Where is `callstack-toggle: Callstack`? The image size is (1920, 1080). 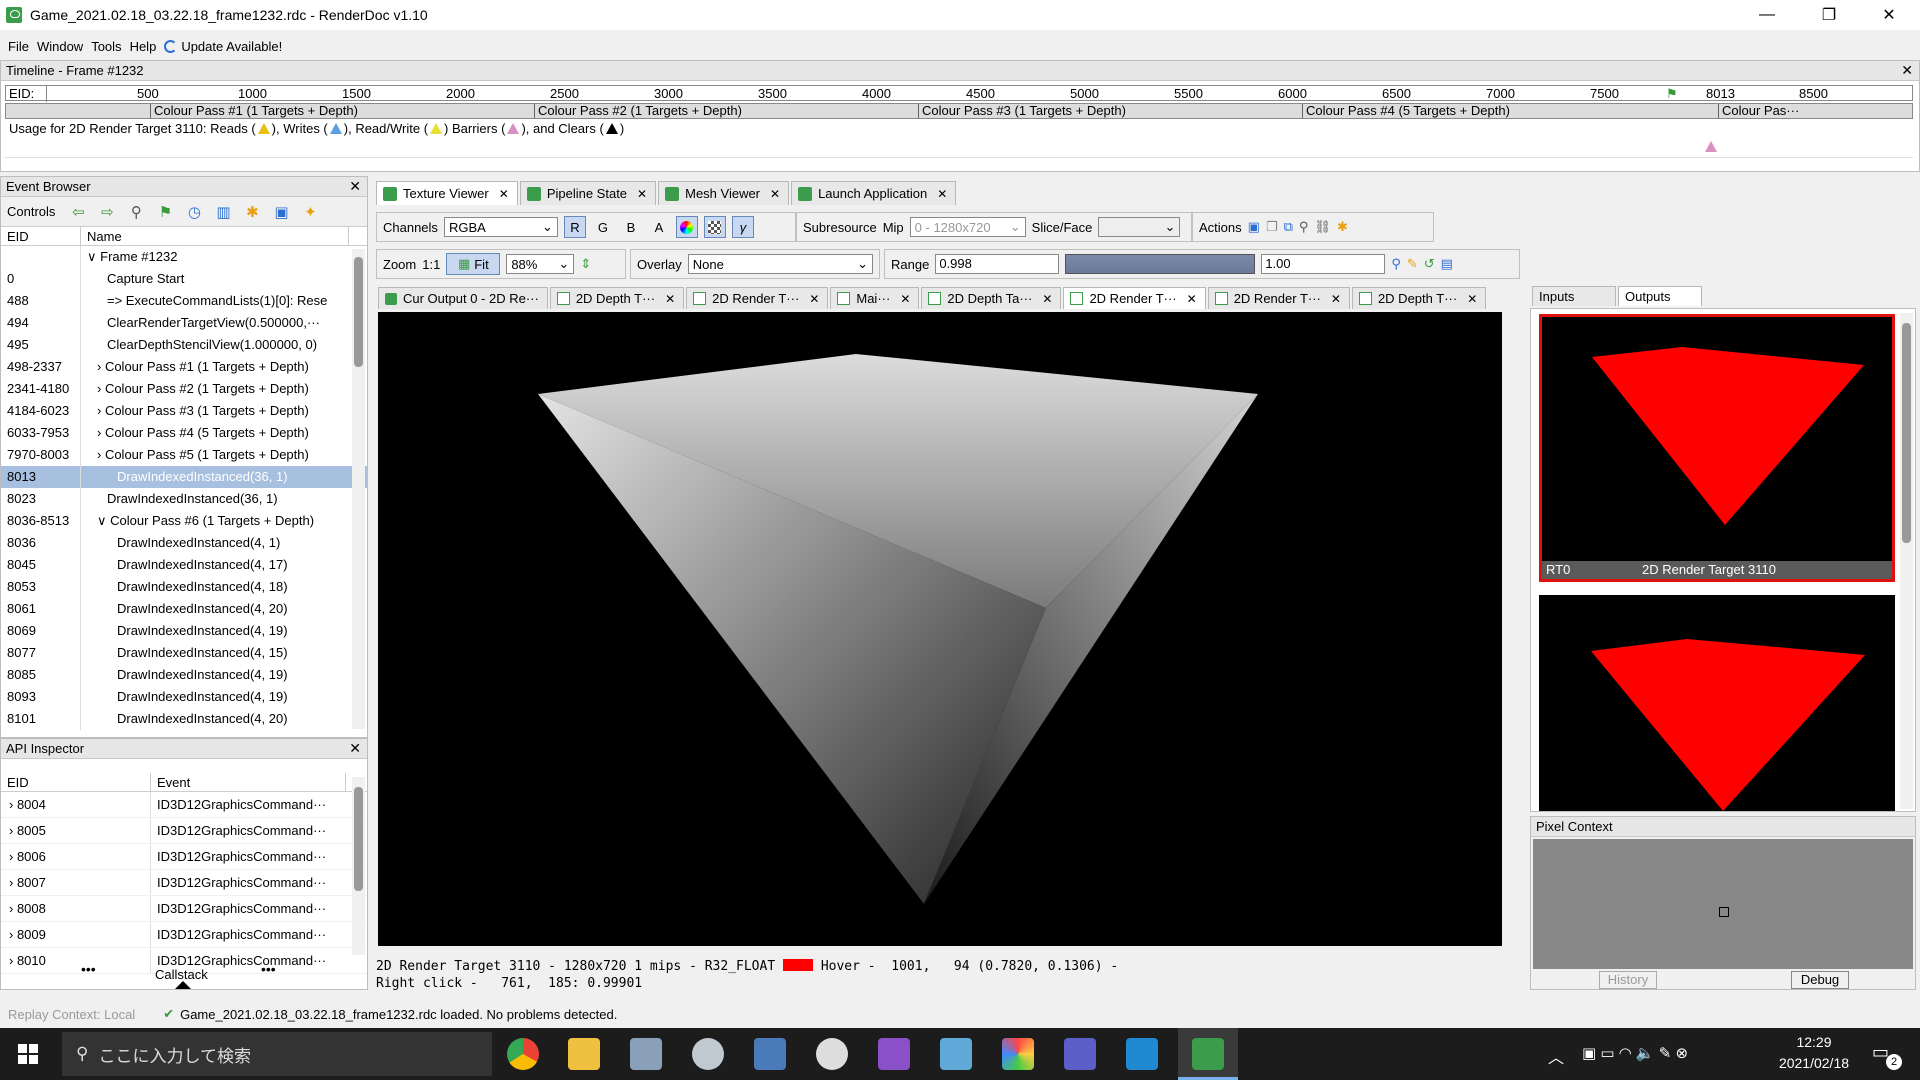
callstack-toggle: Callstack is located at coordinates (181, 974).